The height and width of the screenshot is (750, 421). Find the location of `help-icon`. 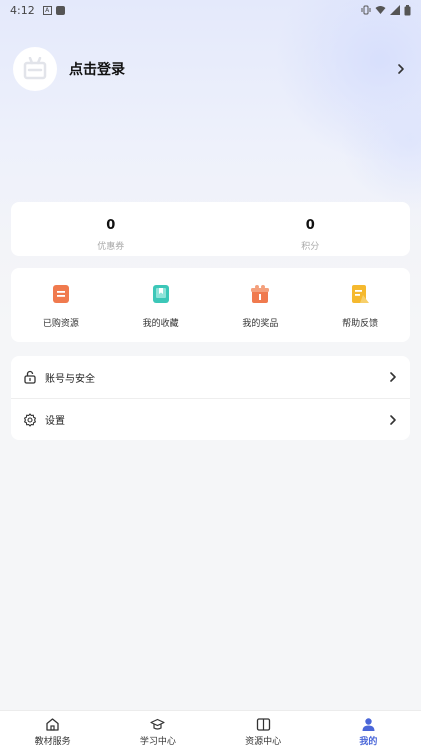

help-icon is located at coordinates (361, 294).